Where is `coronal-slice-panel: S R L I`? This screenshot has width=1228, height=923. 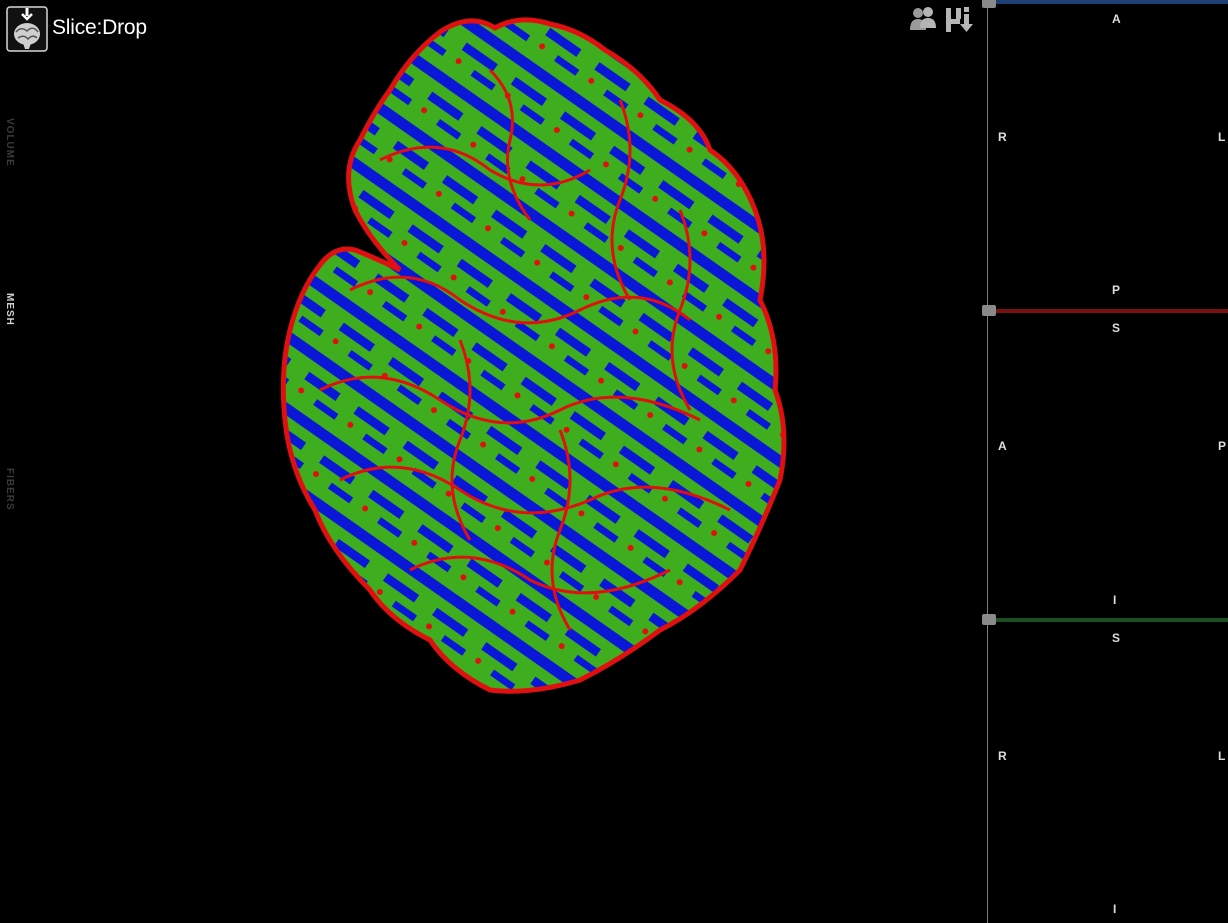 coronal-slice-panel: S R L I is located at coordinates (1105, 768).